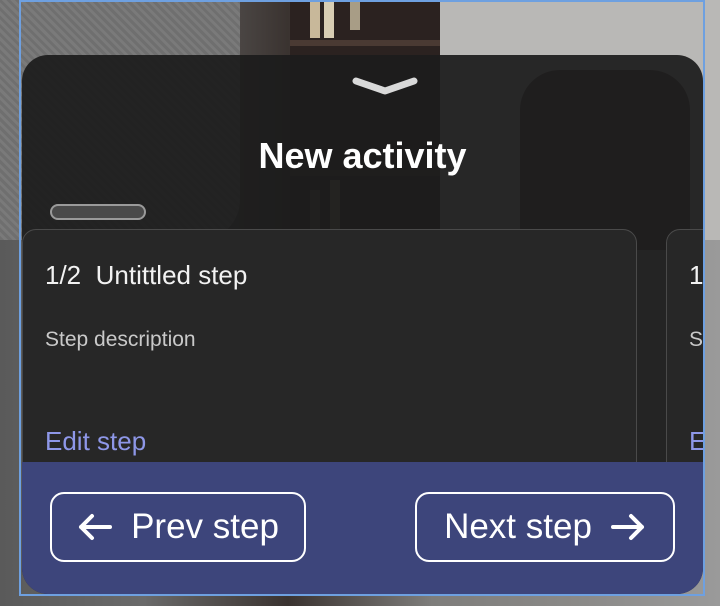 The image size is (720, 606). I want to click on step-index: 1/2, so click(63, 275).